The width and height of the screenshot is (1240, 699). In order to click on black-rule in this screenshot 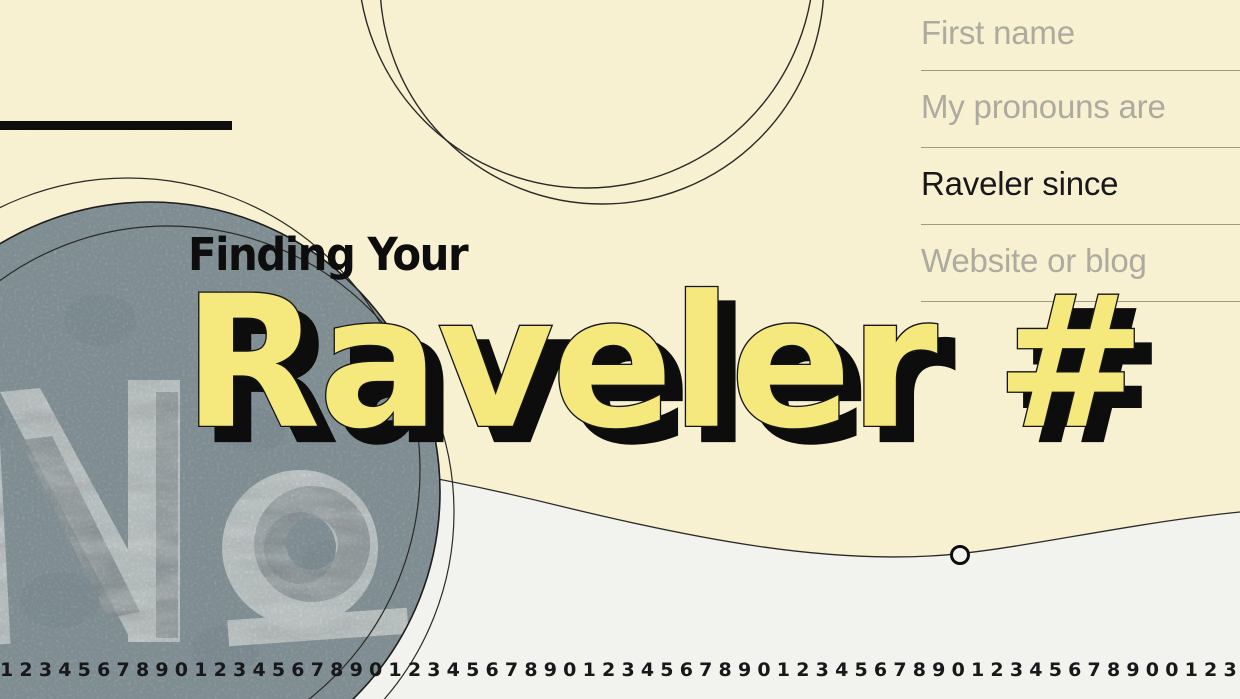, I will do `click(116, 125)`.